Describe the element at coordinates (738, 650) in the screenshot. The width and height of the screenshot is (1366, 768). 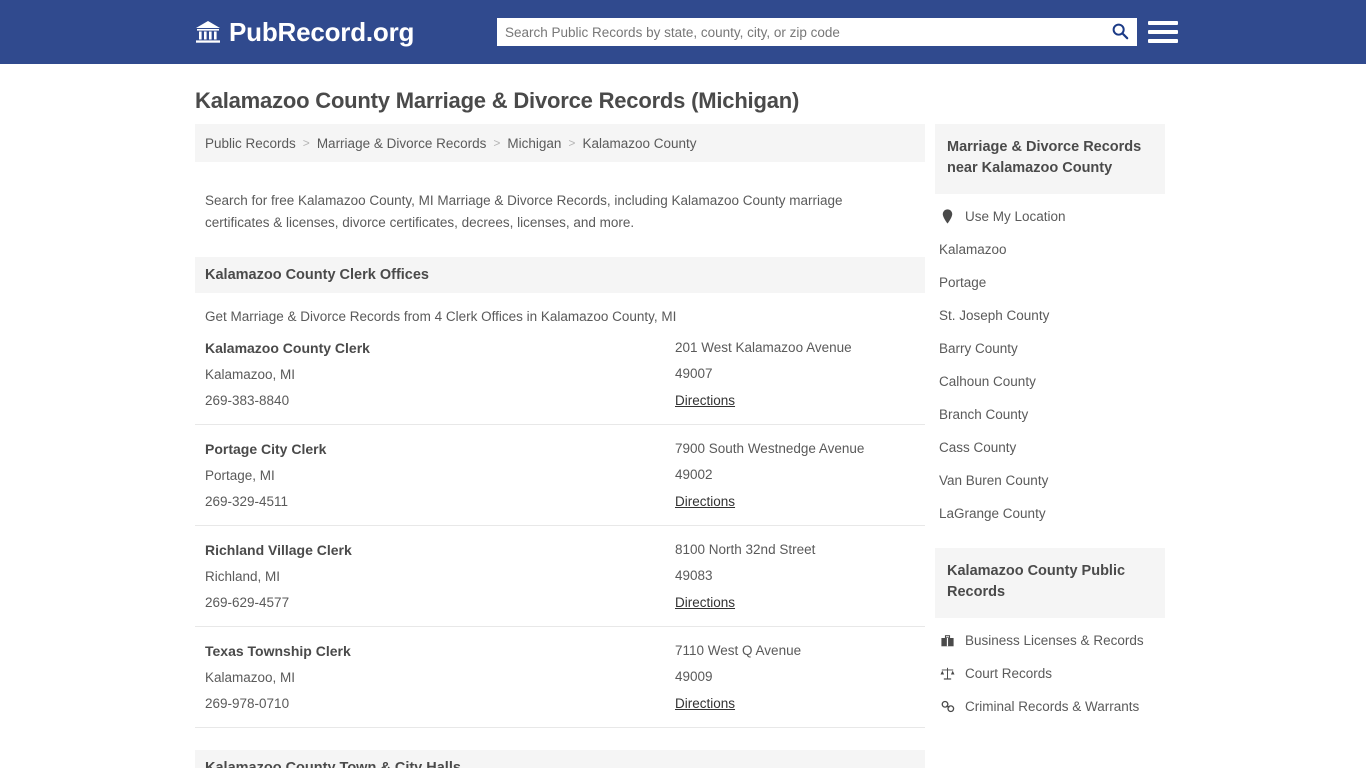
I see `office-address: 7110 West Q Avenue` at that location.